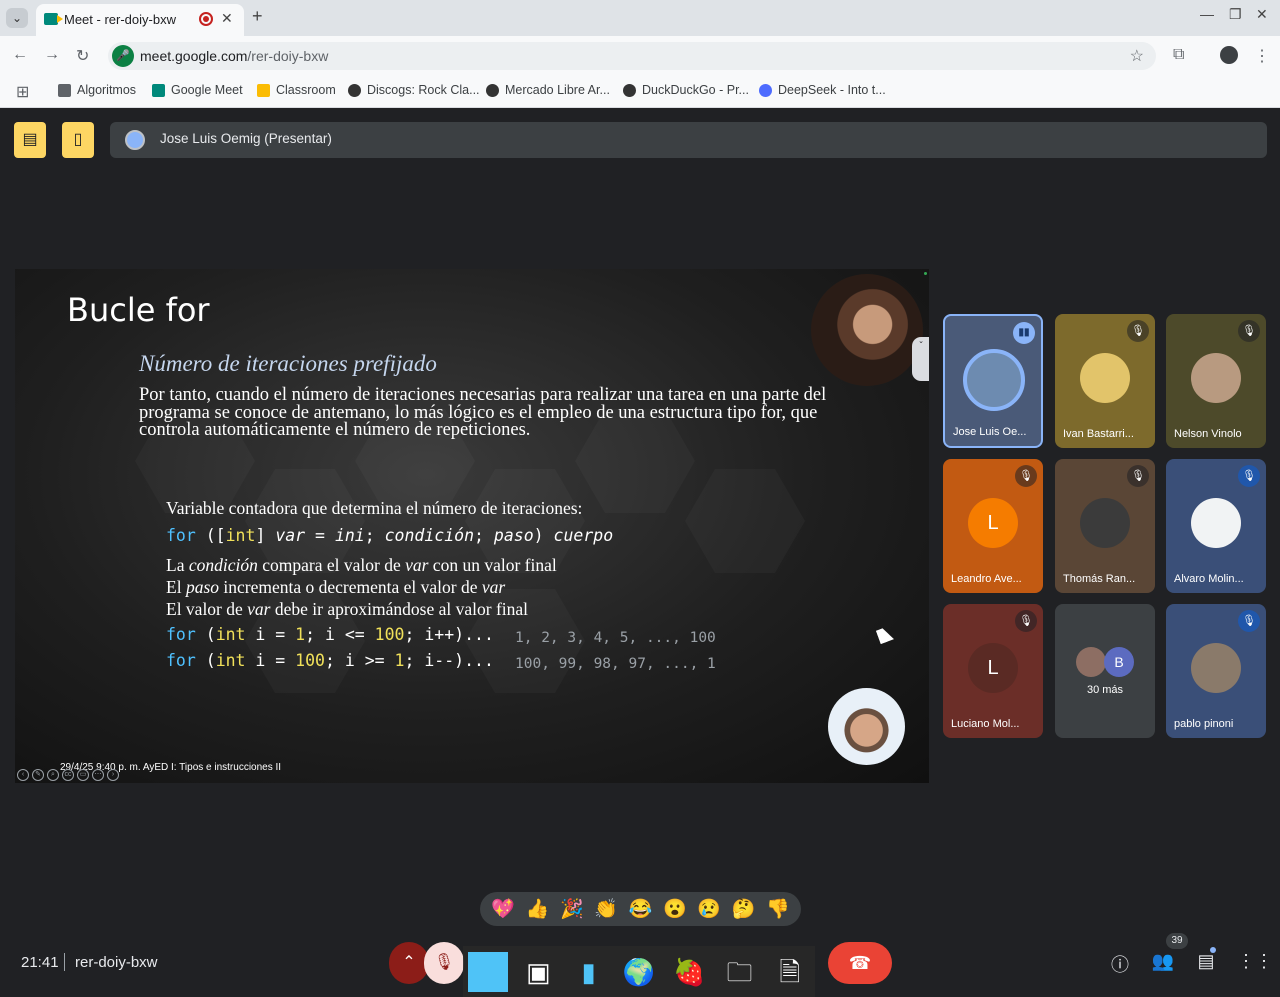 The width and height of the screenshot is (1280, 997). Describe the element at coordinates (993, 523) in the screenshot. I see `avatar: L` at that location.